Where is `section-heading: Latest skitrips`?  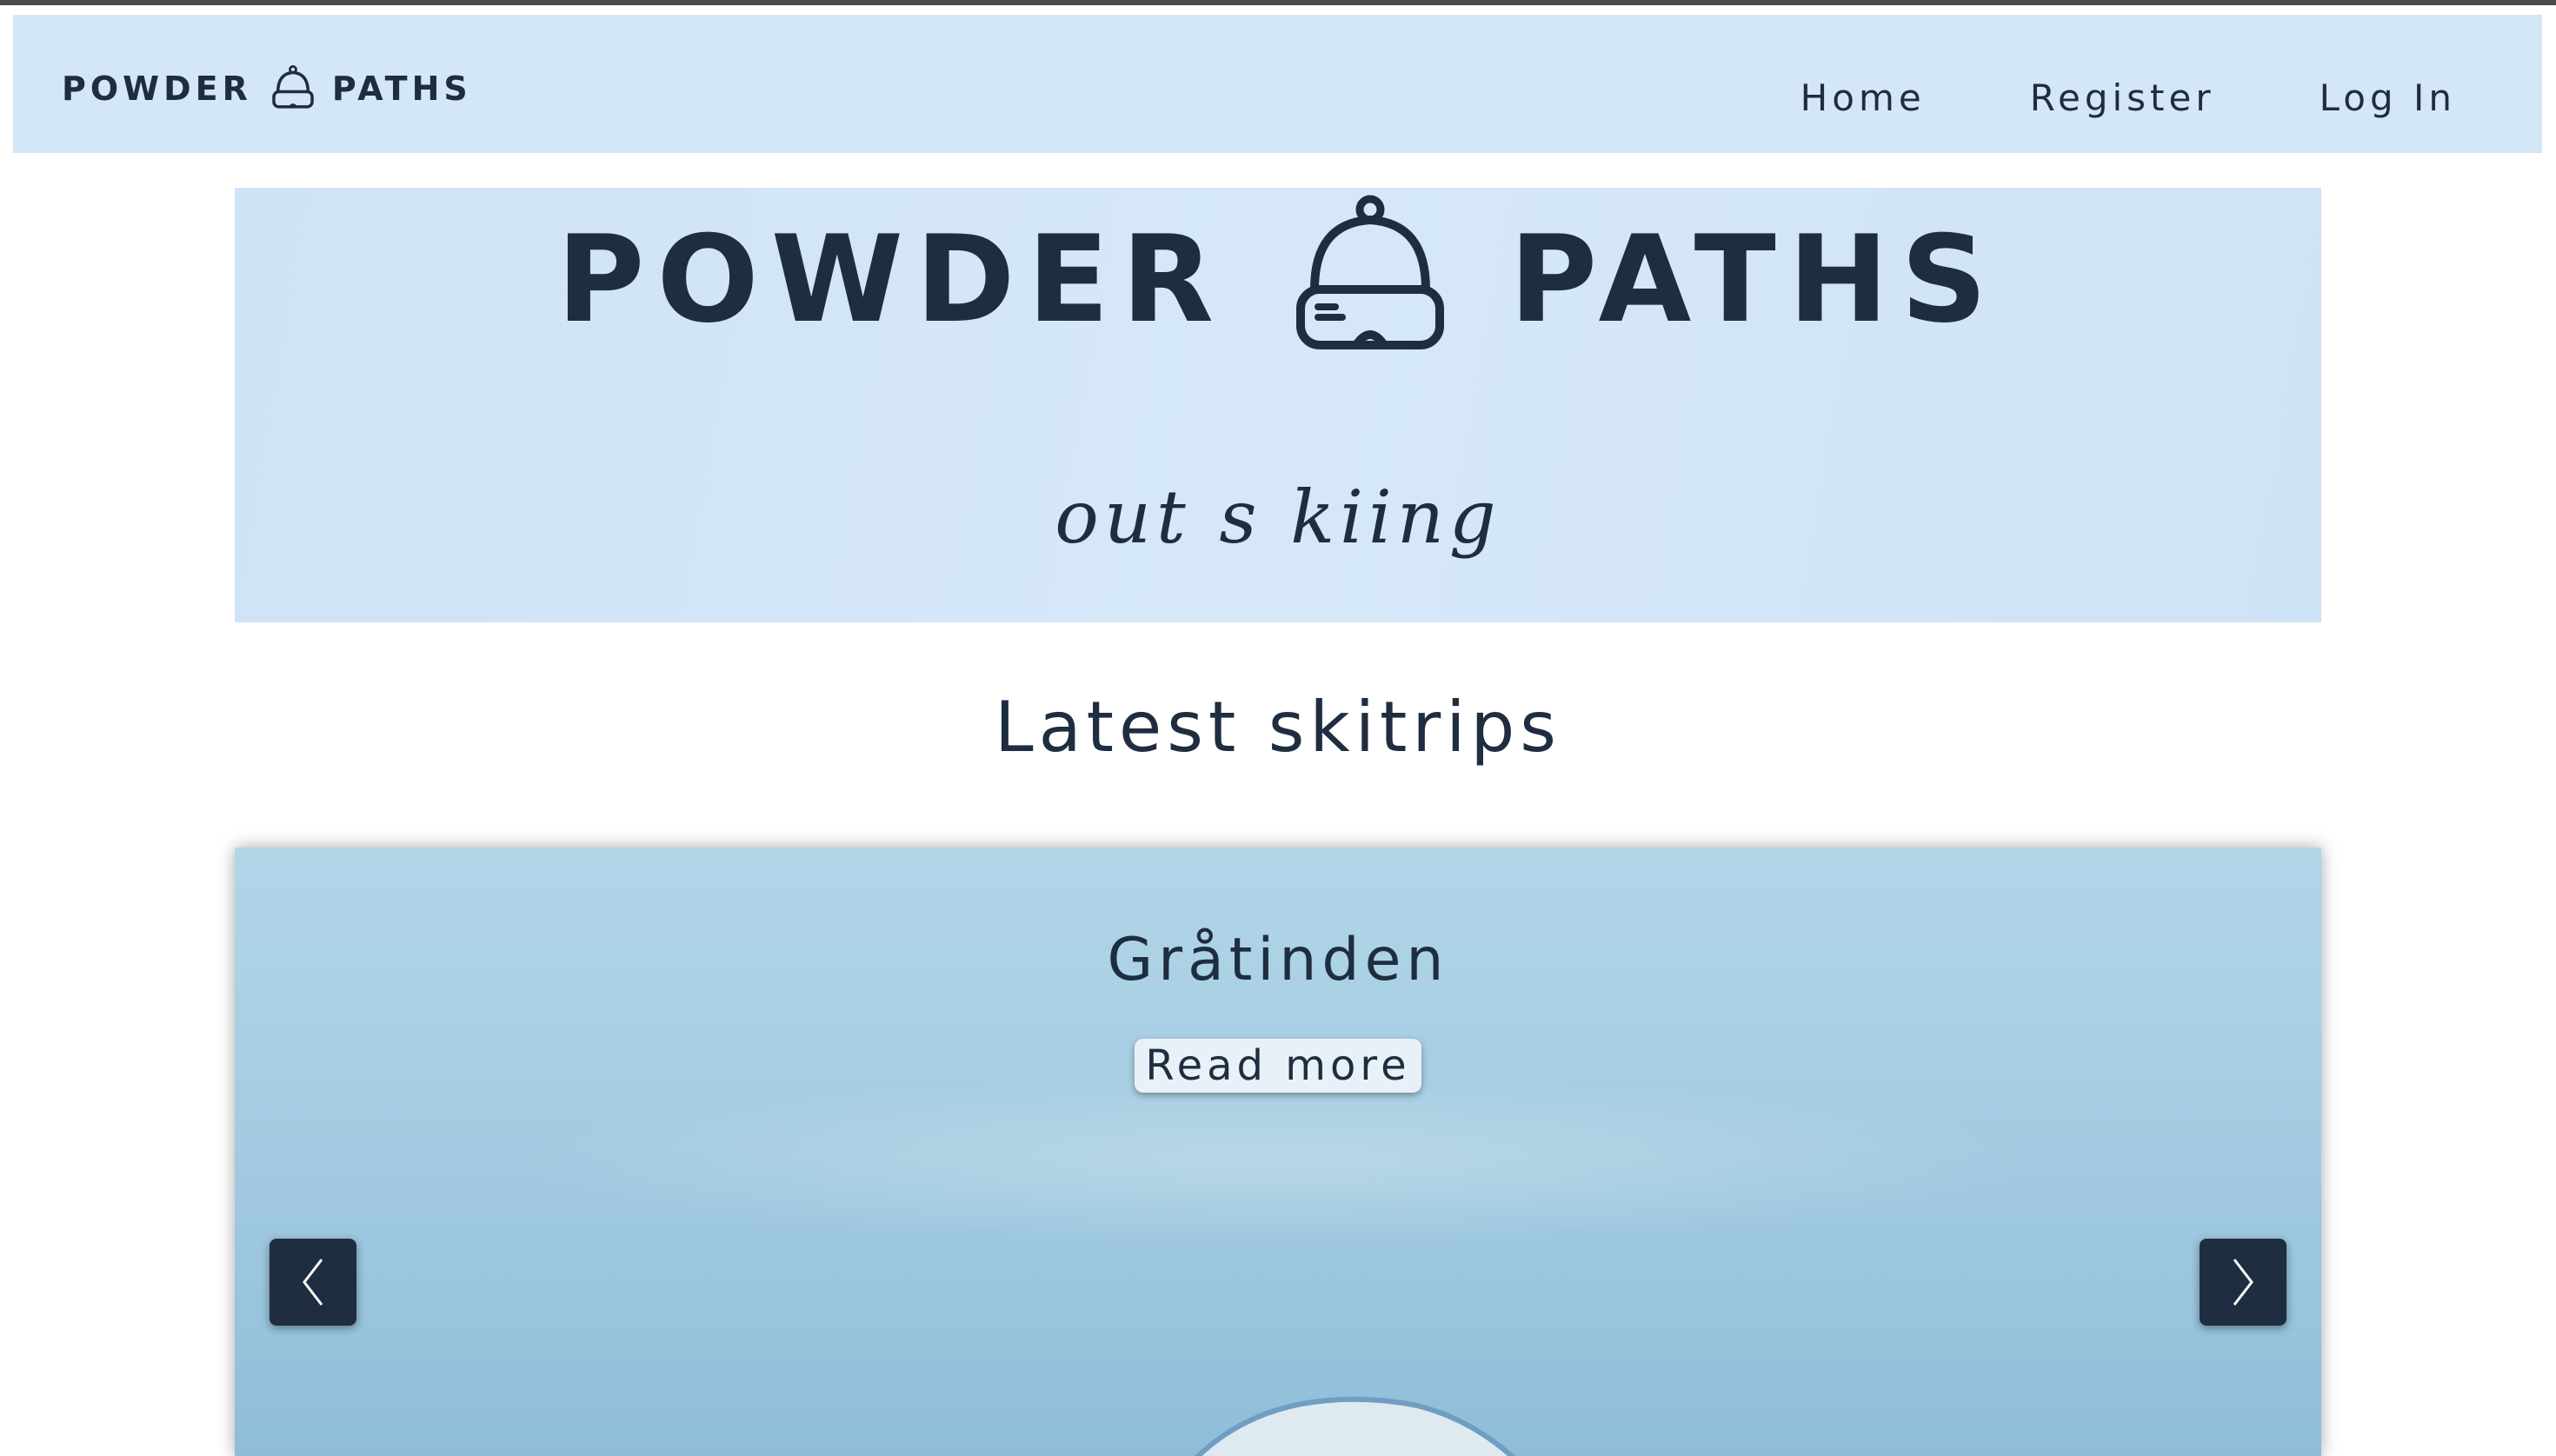 section-heading: Latest skitrips is located at coordinates (1278, 727).